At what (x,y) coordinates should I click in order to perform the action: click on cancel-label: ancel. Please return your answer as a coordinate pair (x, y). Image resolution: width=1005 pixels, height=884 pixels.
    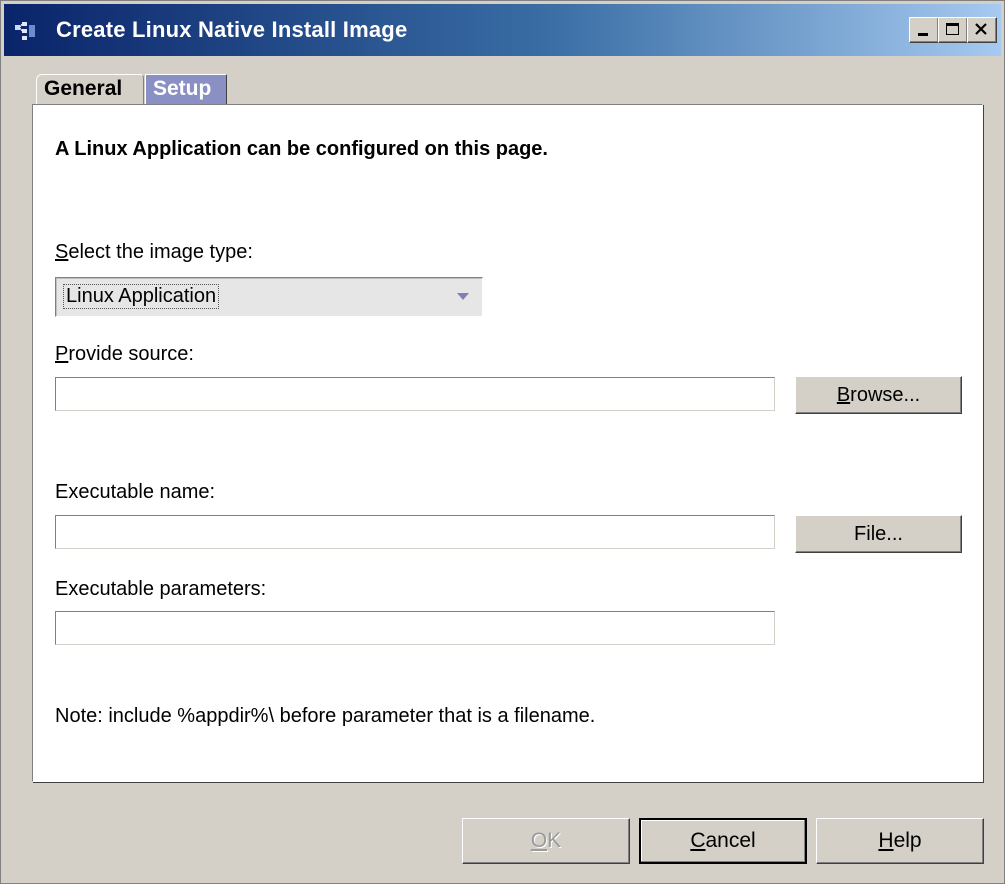
    Looking at the image, I should click on (730, 840).